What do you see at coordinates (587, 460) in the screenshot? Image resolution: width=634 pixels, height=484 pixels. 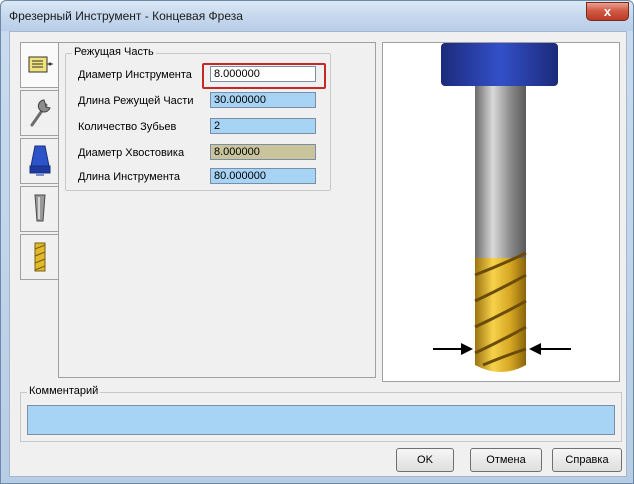 I see `help-button: Справка` at bounding box center [587, 460].